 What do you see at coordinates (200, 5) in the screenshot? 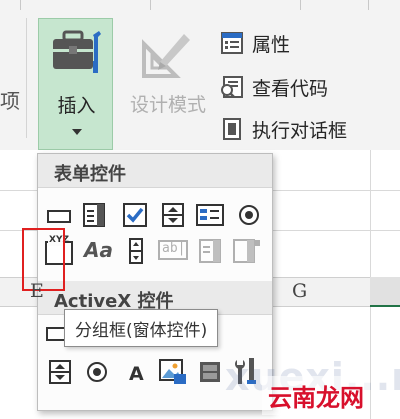
I see `ribbon-top-edge` at bounding box center [200, 5].